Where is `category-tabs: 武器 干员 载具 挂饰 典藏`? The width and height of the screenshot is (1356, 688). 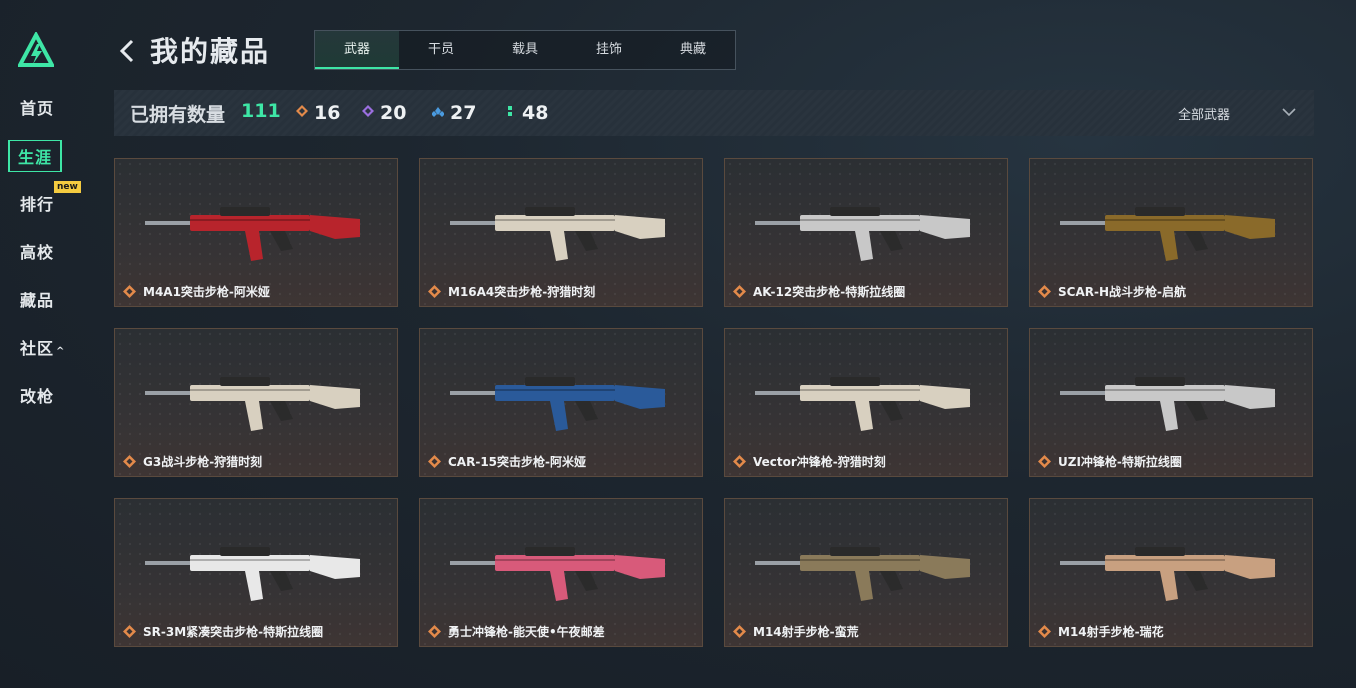 category-tabs: 武器 干员 载具 挂饰 典藏 is located at coordinates (525, 50).